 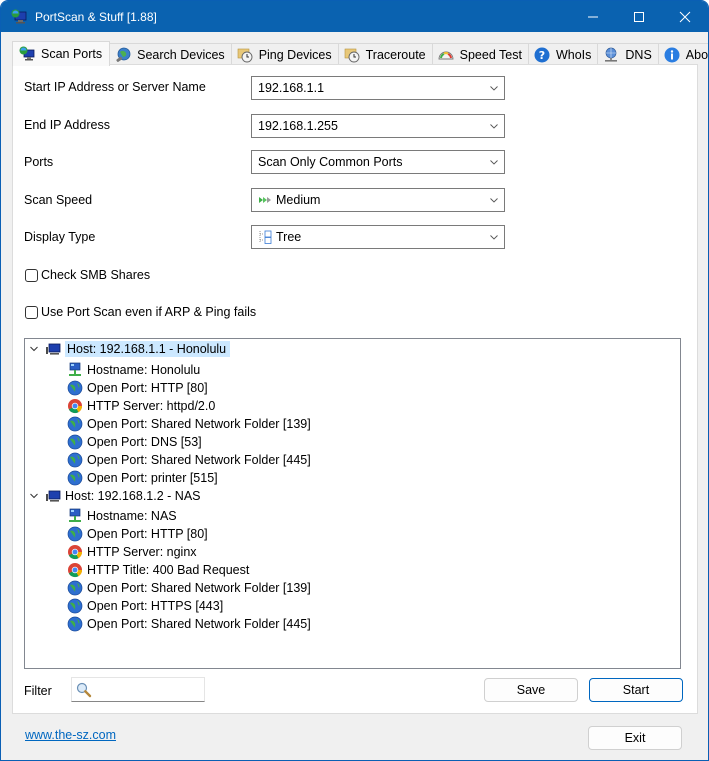 I want to click on network-computer-icon, so click(x=27, y=54).